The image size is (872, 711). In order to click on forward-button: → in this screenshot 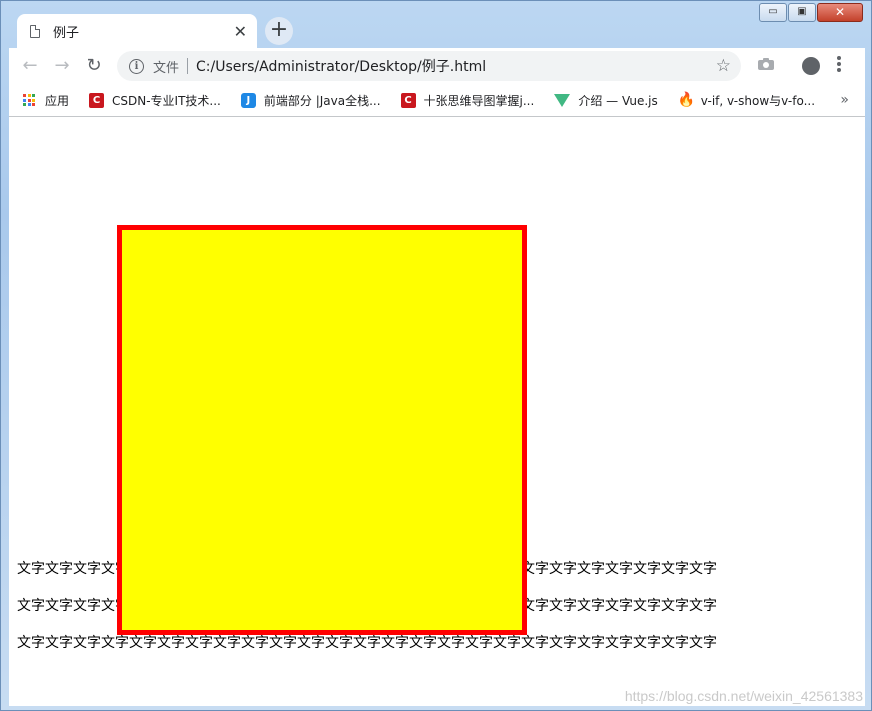, I will do `click(62, 66)`.